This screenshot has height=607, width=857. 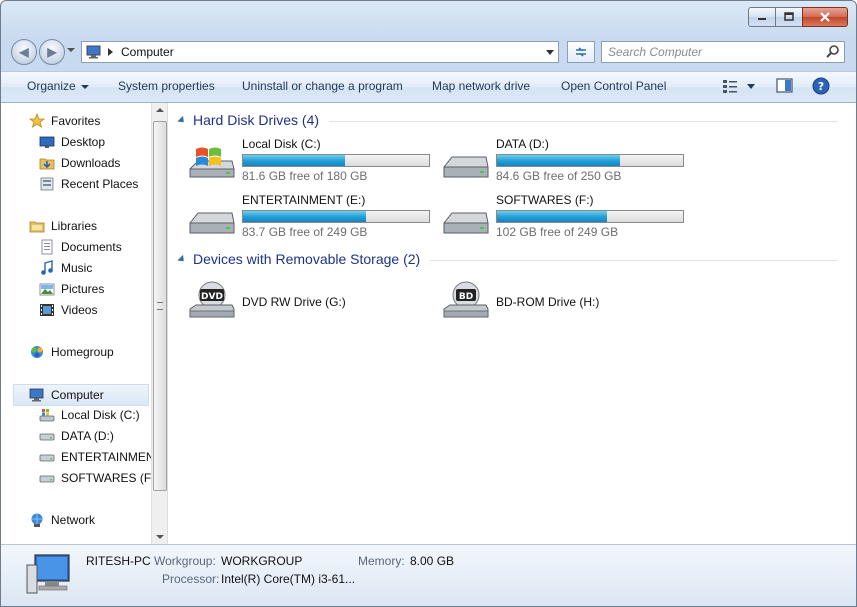 I want to click on nav-softwares-f: SOFTWARES (F:), so click(x=99, y=478).